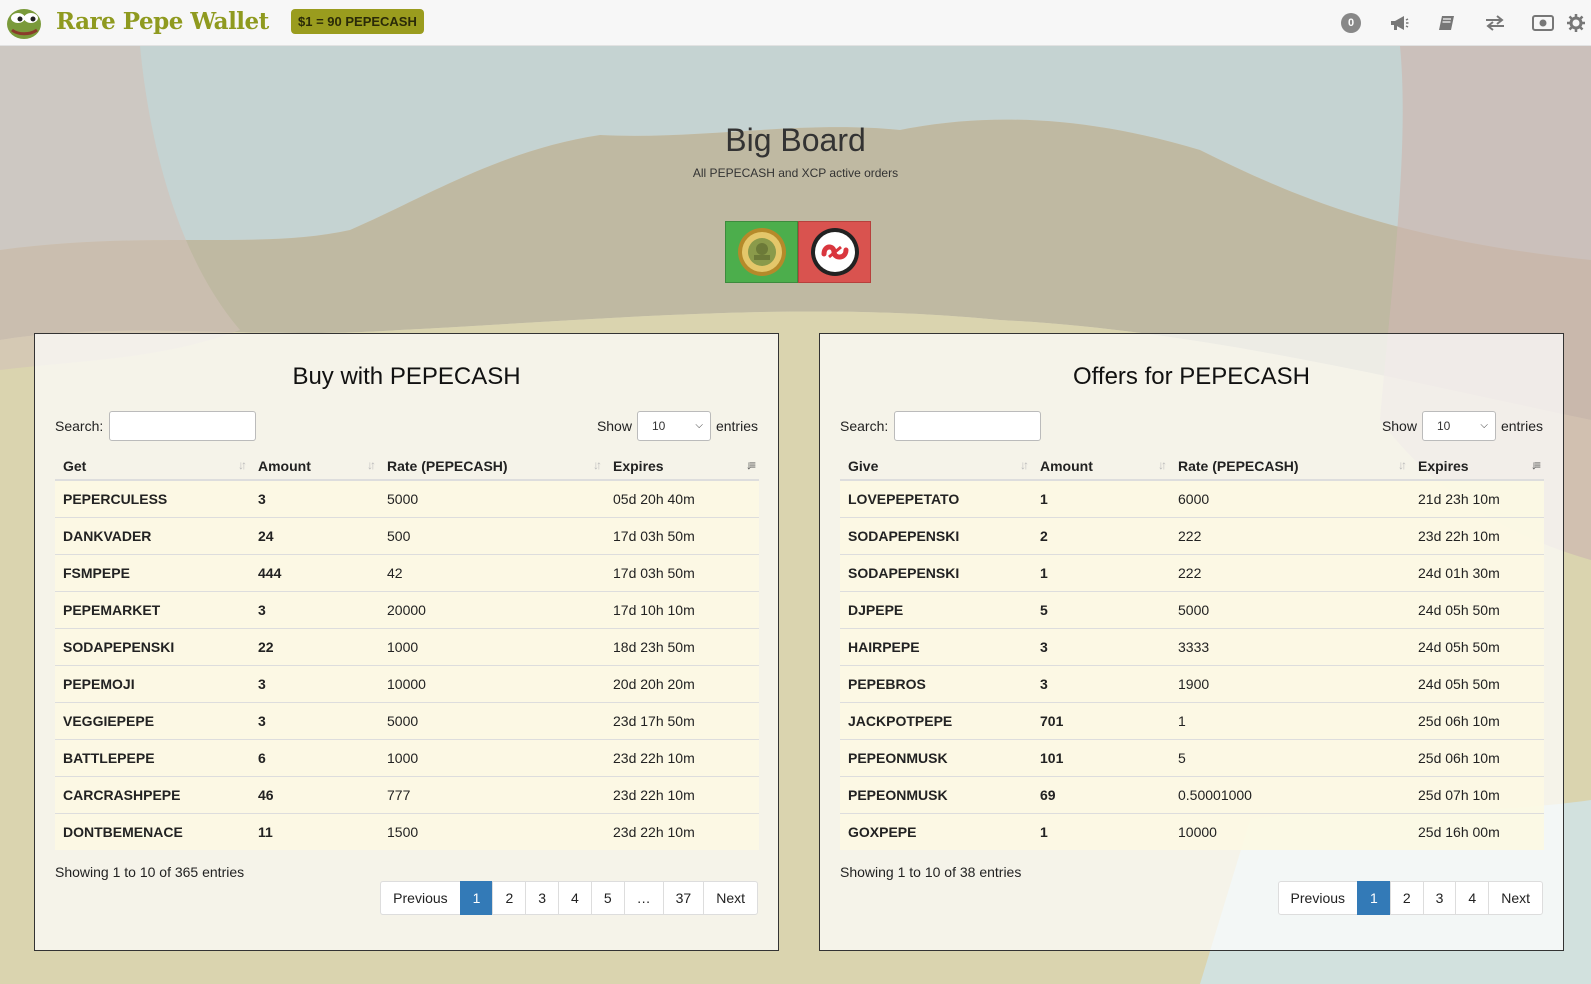  I want to click on page-subtitle: All PEPECASH and XCP active orders, so click(795, 173).